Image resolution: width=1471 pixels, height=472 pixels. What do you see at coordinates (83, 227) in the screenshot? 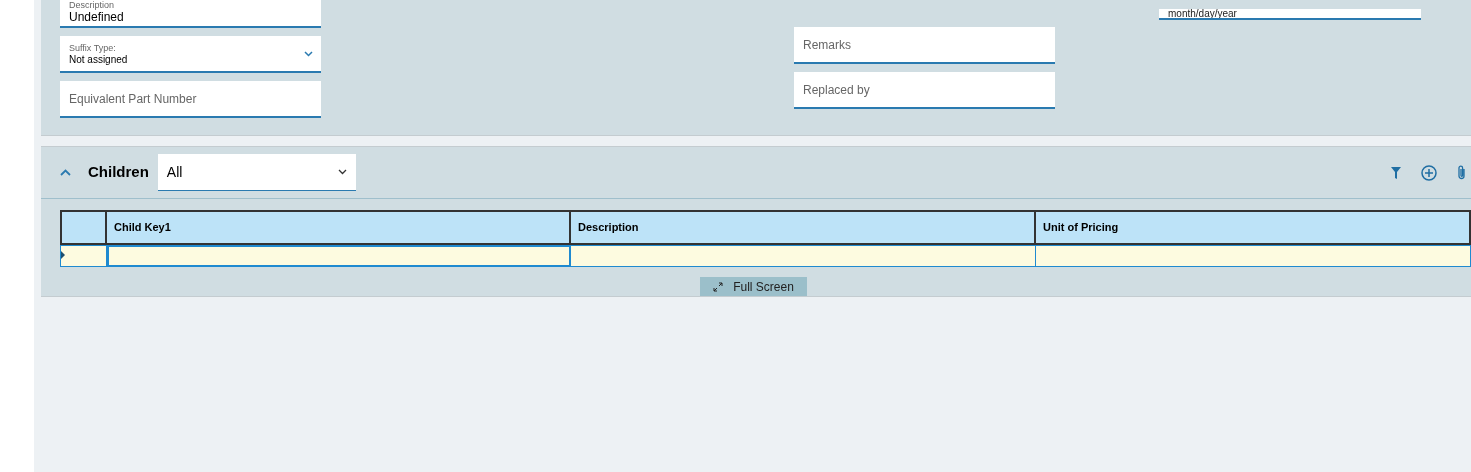
I see `header-cell` at bounding box center [83, 227].